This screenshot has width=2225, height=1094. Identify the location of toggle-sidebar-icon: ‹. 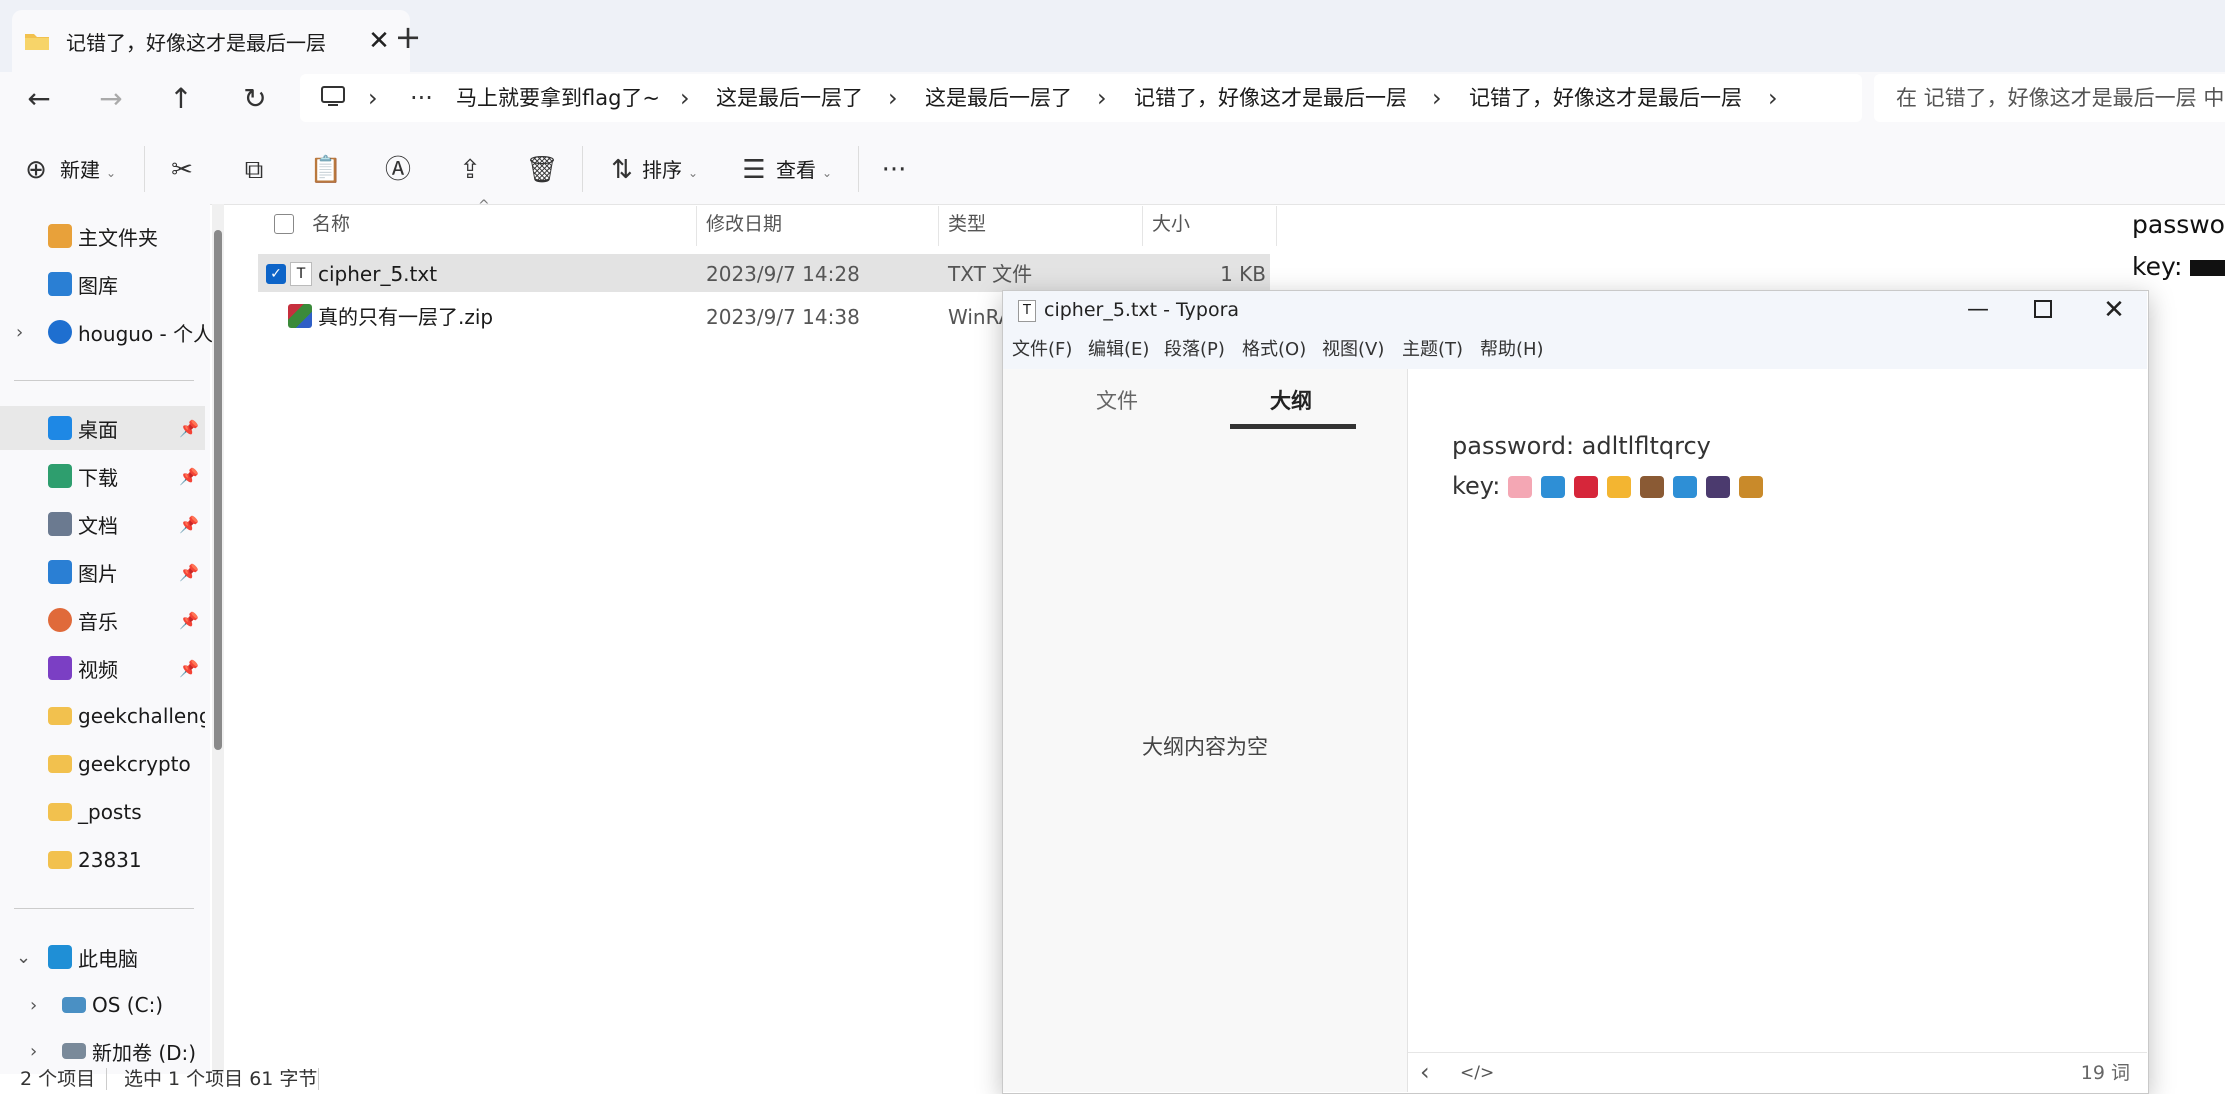
(1425, 1072).